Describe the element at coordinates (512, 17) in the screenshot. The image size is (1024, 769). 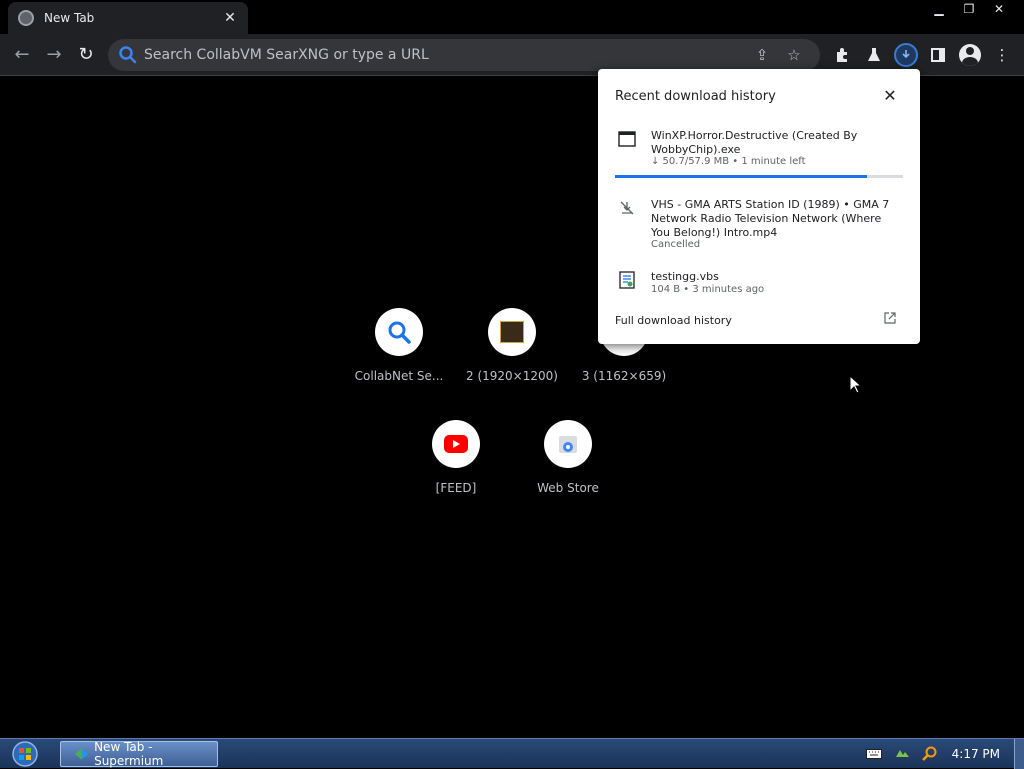
I see `title-bar: New Tab ✕ ▁ ❐ ✕` at that location.